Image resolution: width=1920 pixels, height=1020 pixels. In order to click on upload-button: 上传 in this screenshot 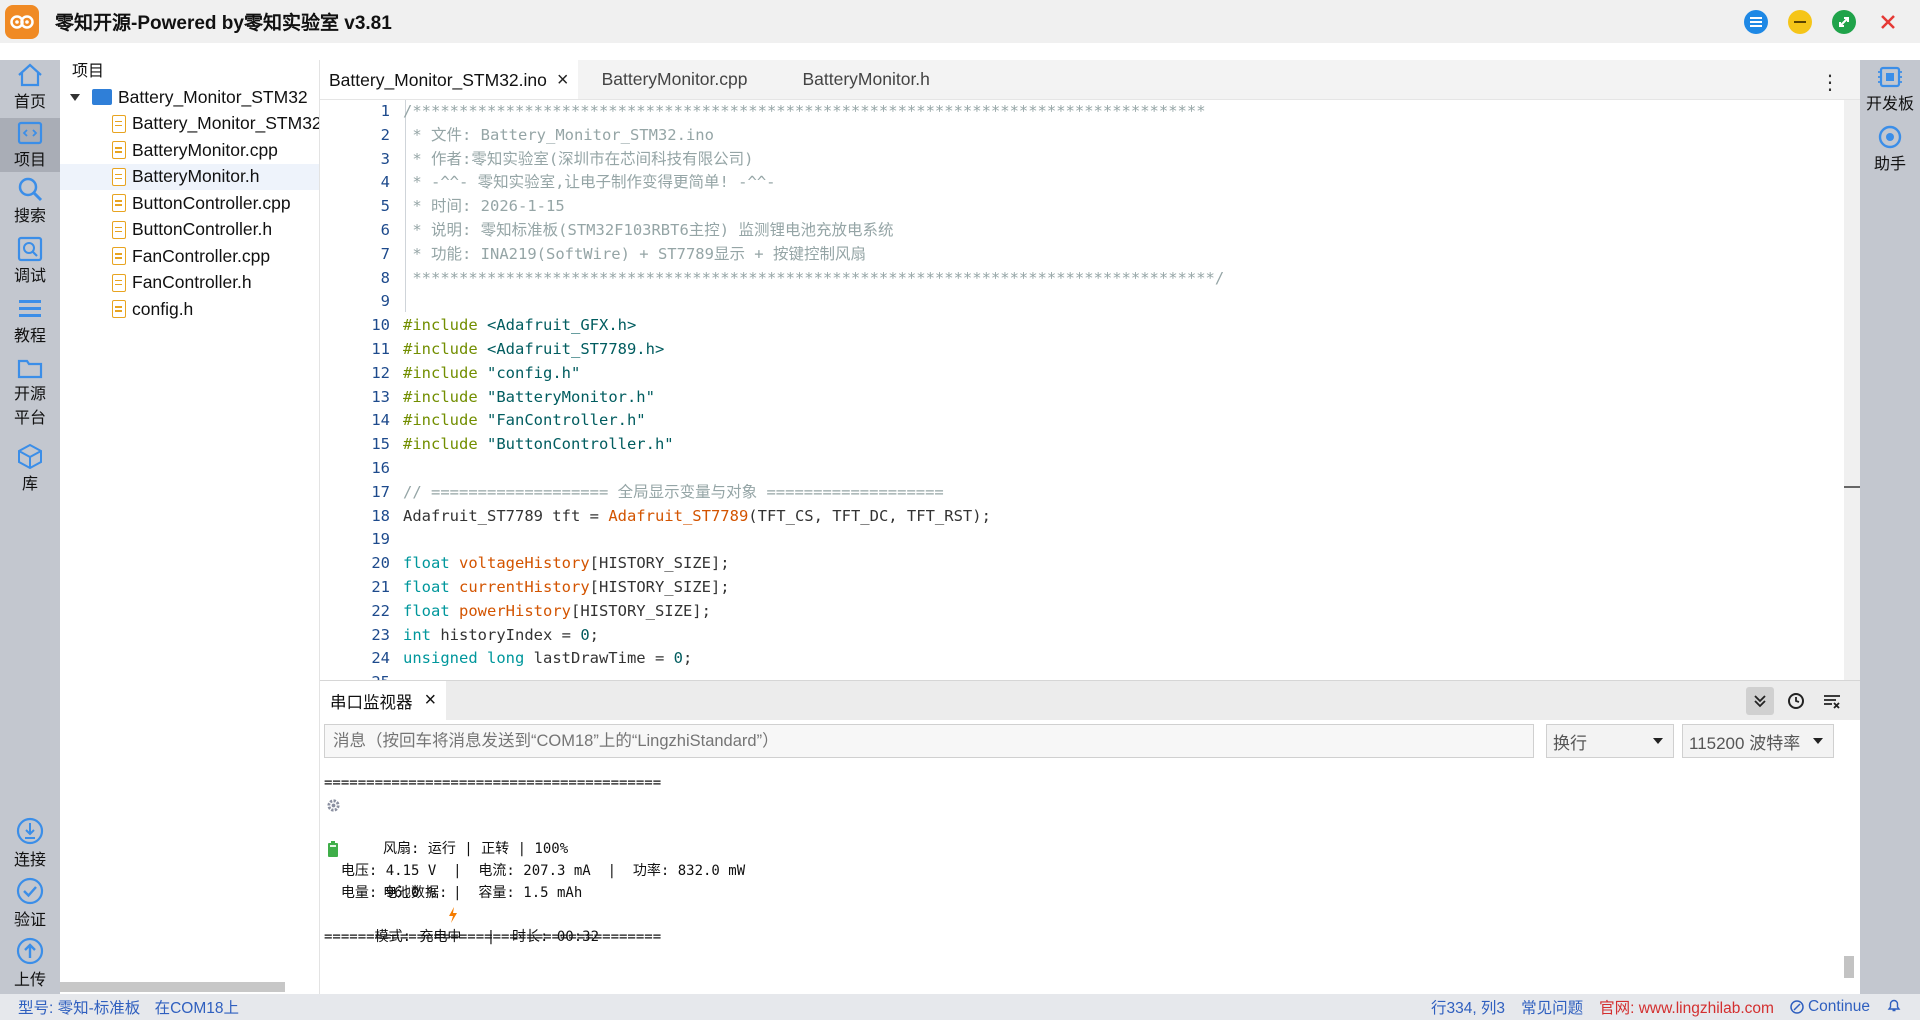, I will do `click(30, 963)`.